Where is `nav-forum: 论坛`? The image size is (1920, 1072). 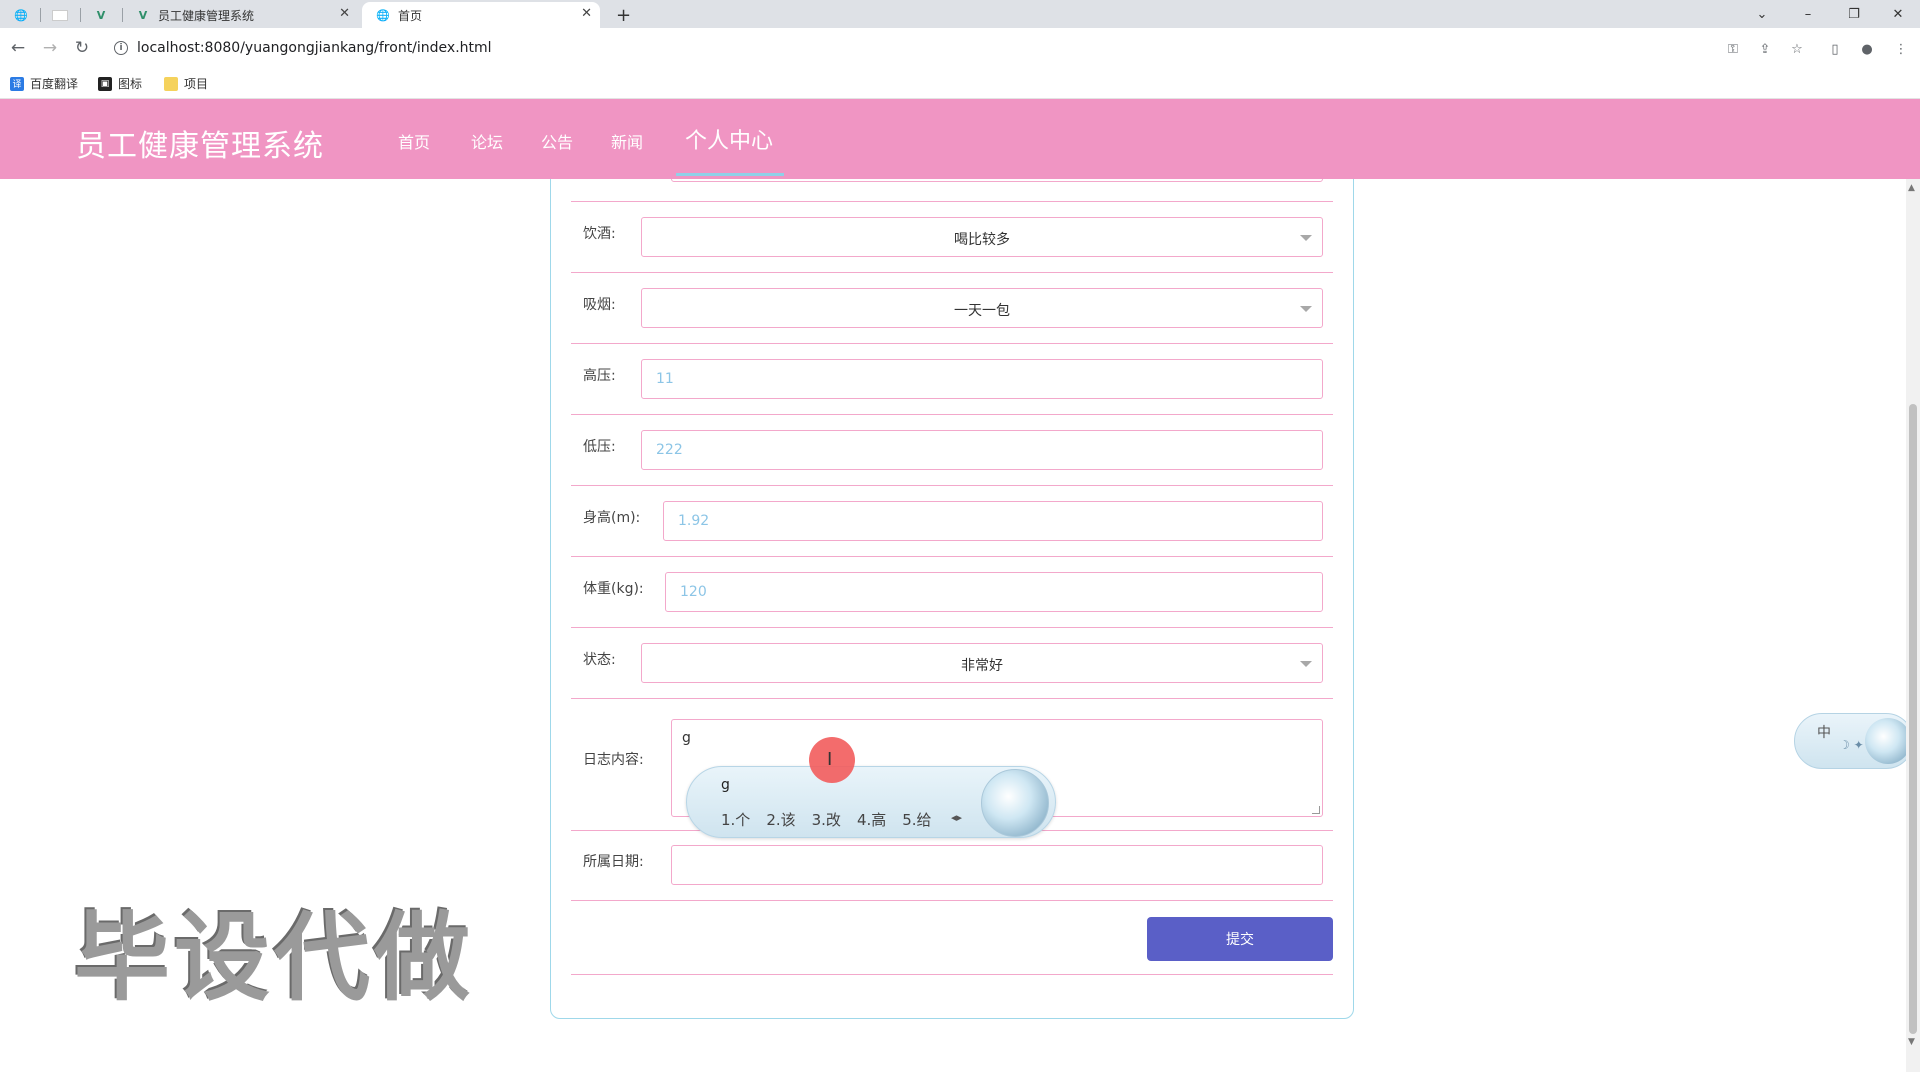 nav-forum: 论坛 is located at coordinates (487, 141).